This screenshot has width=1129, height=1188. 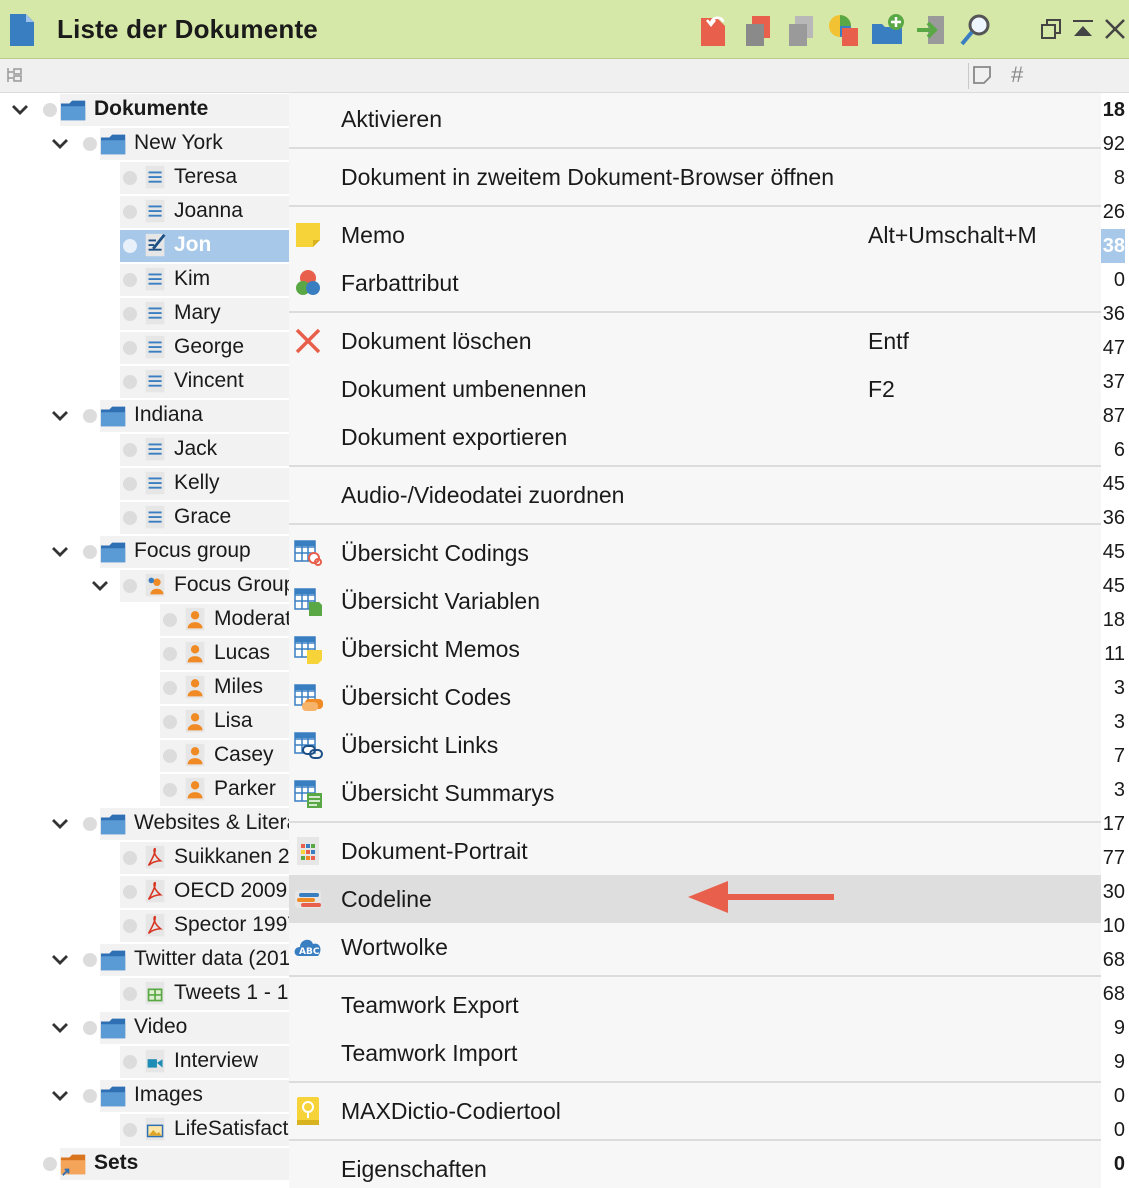 What do you see at coordinates (144, 960) in the screenshot?
I see `tree-row: Twitter data (201` at bounding box center [144, 960].